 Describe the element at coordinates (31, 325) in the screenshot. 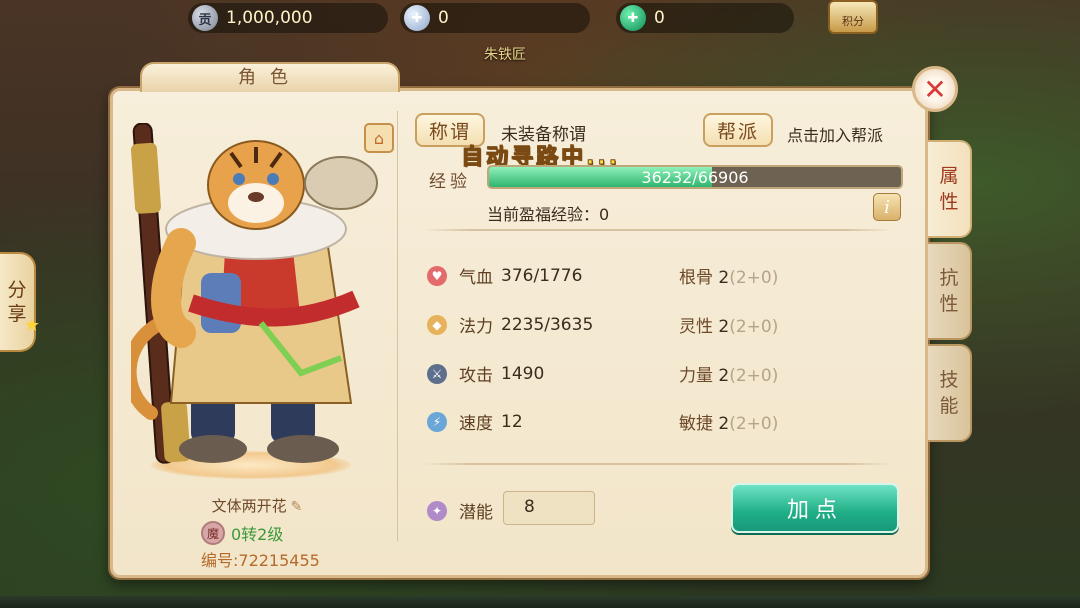

I see `star-icon: ★` at that location.